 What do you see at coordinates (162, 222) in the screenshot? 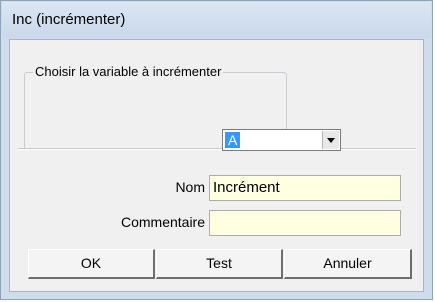
I see `comment-label: Commentaire` at bounding box center [162, 222].